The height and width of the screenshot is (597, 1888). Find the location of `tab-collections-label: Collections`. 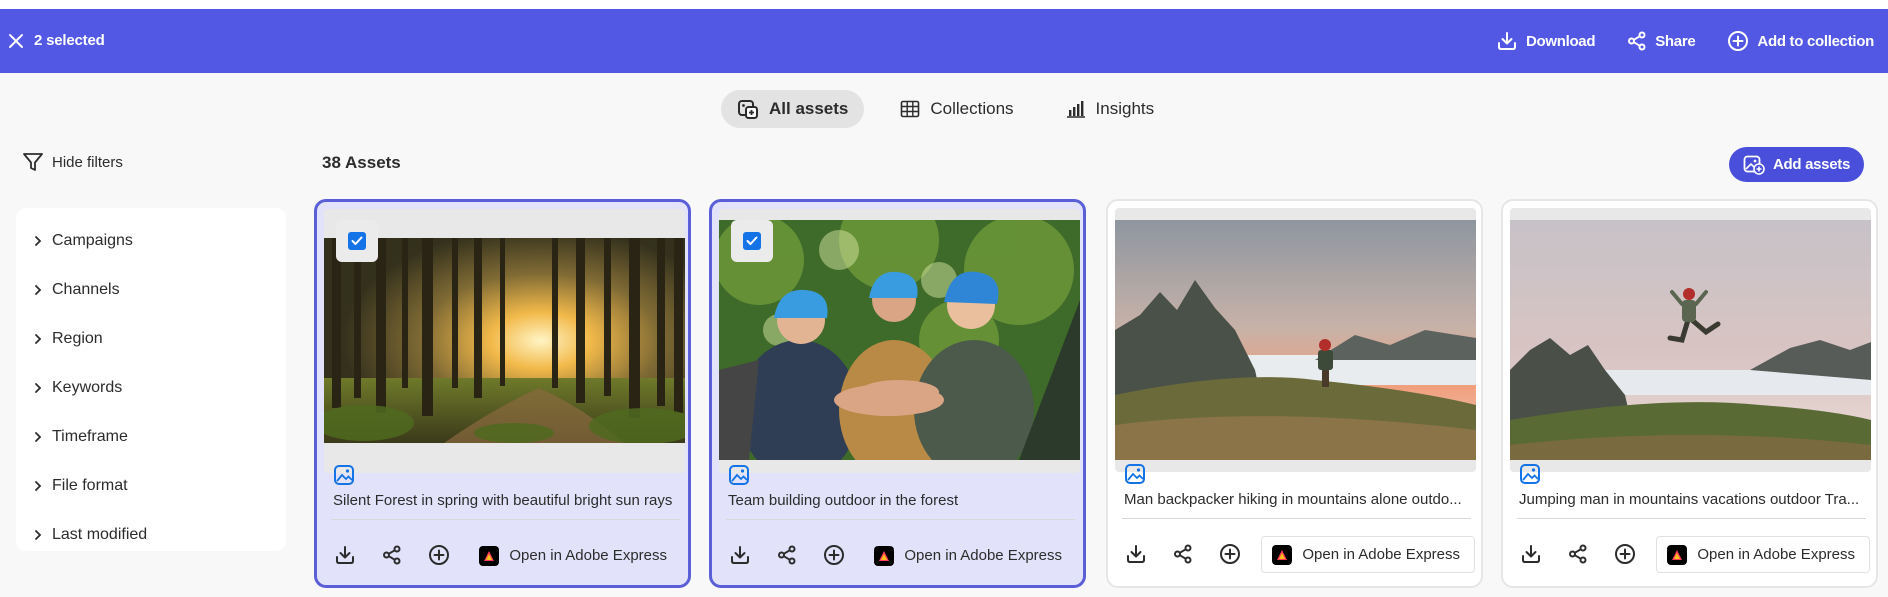

tab-collections-label: Collections is located at coordinates (972, 108).